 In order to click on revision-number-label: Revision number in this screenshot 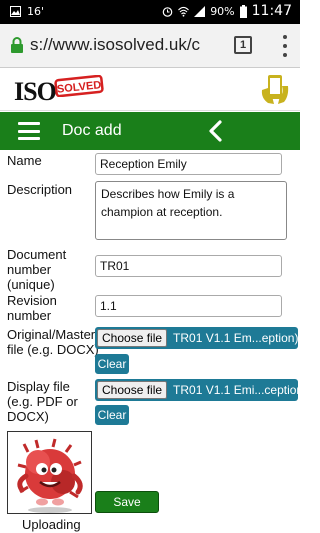, I will do `click(32, 308)`.